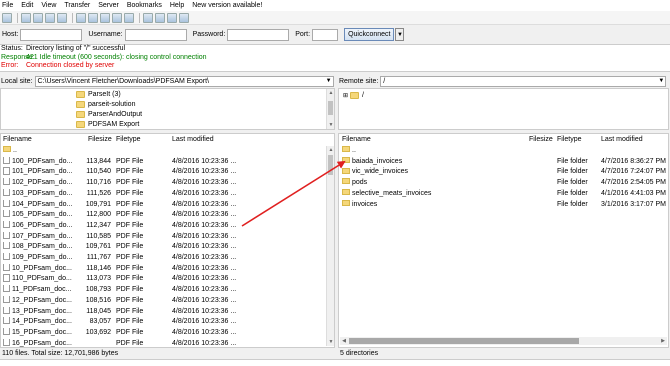  What do you see at coordinates (93, 17) in the screenshot?
I see `process-queue-icon` at bounding box center [93, 17].